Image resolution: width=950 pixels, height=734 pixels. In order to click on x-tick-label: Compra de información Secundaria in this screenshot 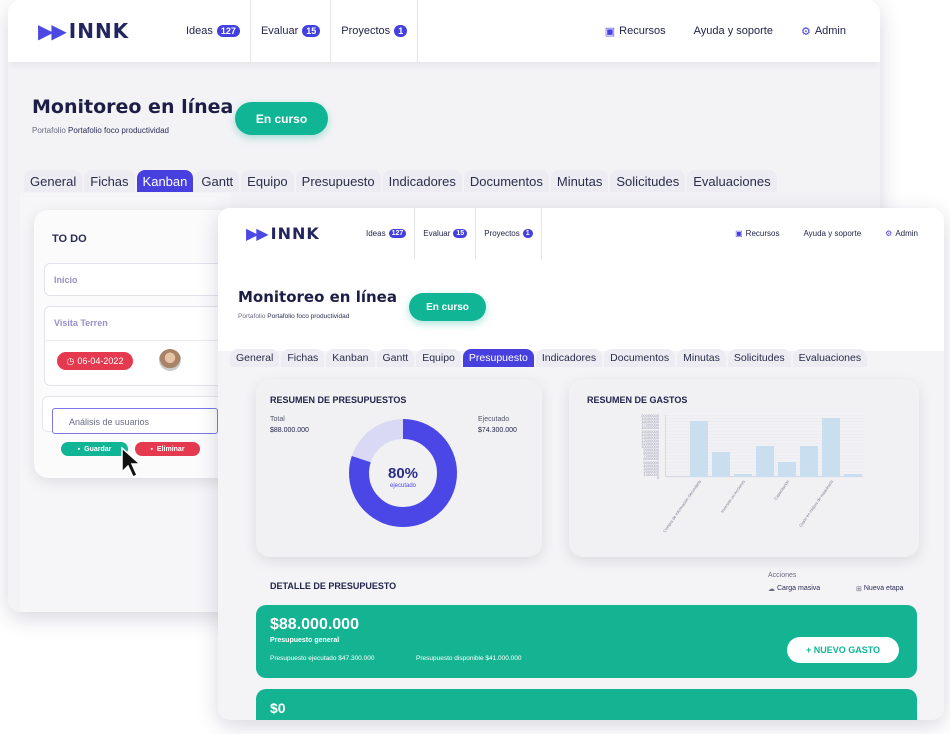, I will do `click(682, 506)`.